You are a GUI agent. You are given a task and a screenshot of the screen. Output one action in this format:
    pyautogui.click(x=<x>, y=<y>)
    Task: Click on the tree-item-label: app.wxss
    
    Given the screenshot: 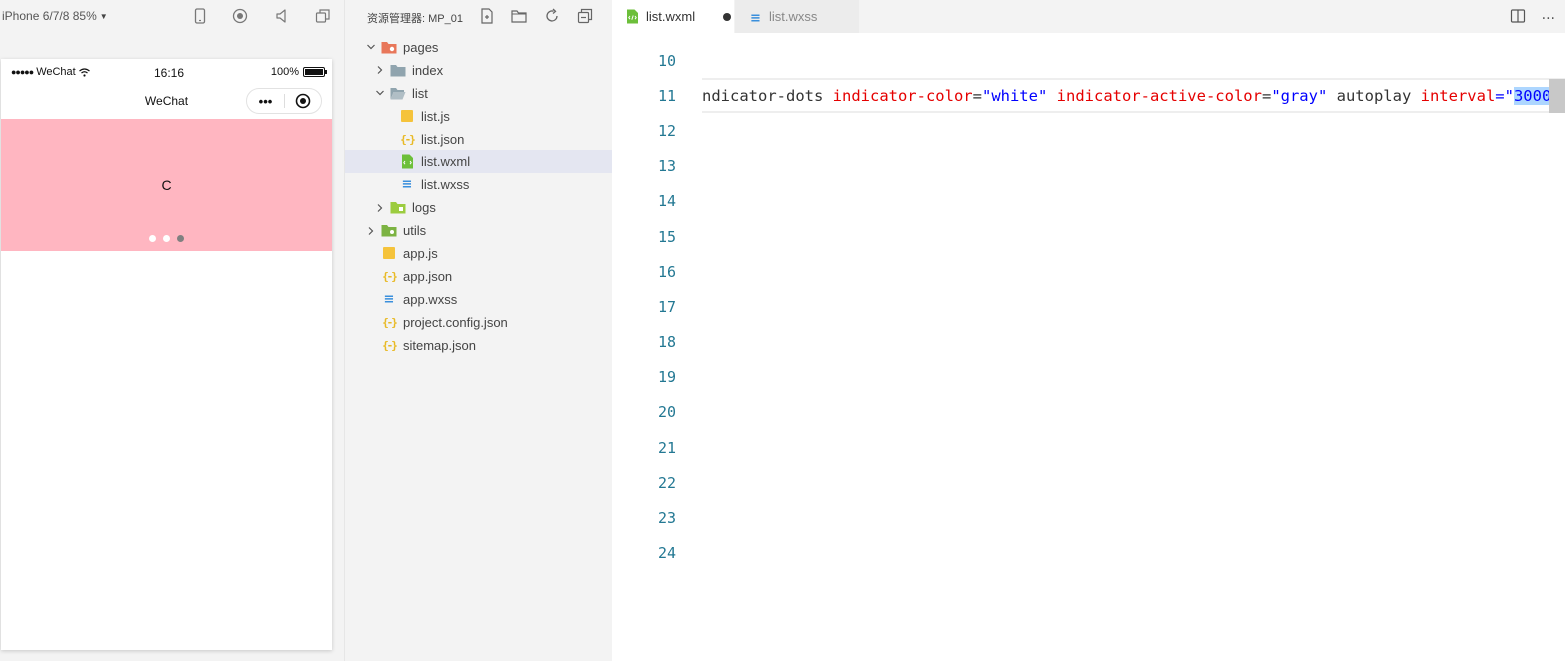 What is the action you would take?
    pyautogui.click(x=430, y=299)
    